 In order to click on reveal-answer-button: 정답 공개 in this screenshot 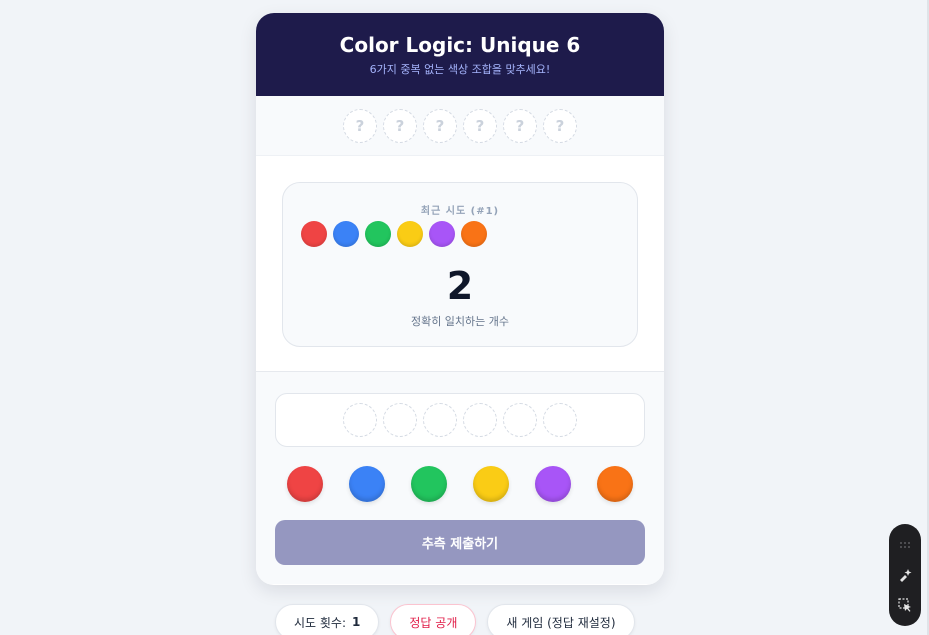, I will do `click(433, 619)`.